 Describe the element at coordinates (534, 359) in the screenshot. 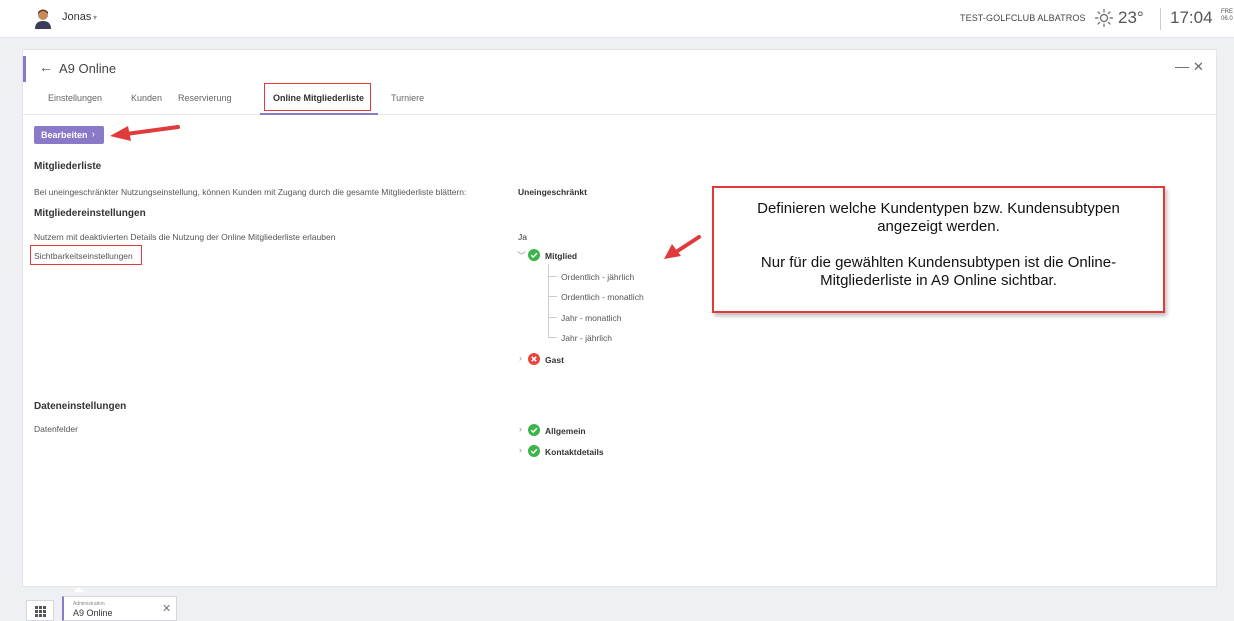

I see `x-circle-icon` at that location.